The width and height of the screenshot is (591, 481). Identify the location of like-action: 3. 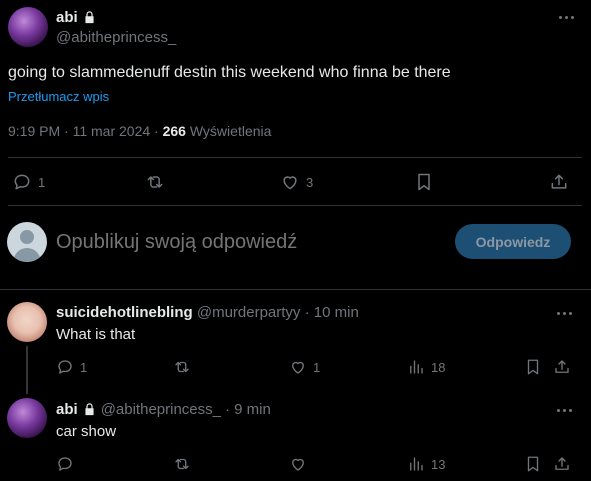
(296, 182).